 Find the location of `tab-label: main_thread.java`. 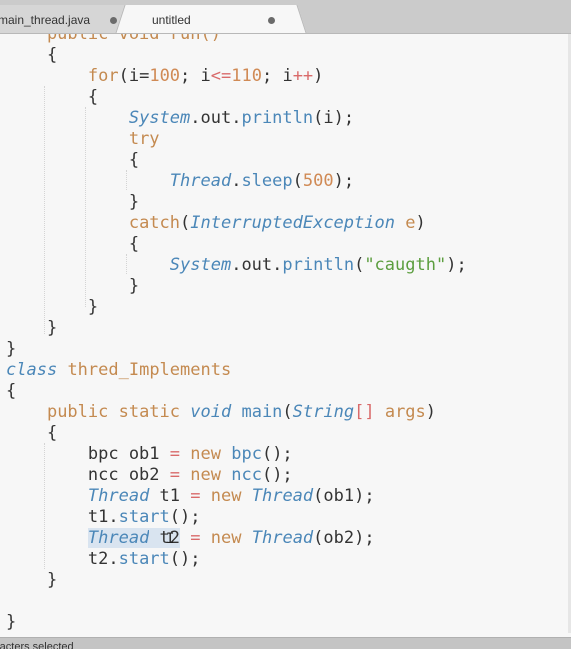

tab-label: main_thread.java is located at coordinates (45, 20).